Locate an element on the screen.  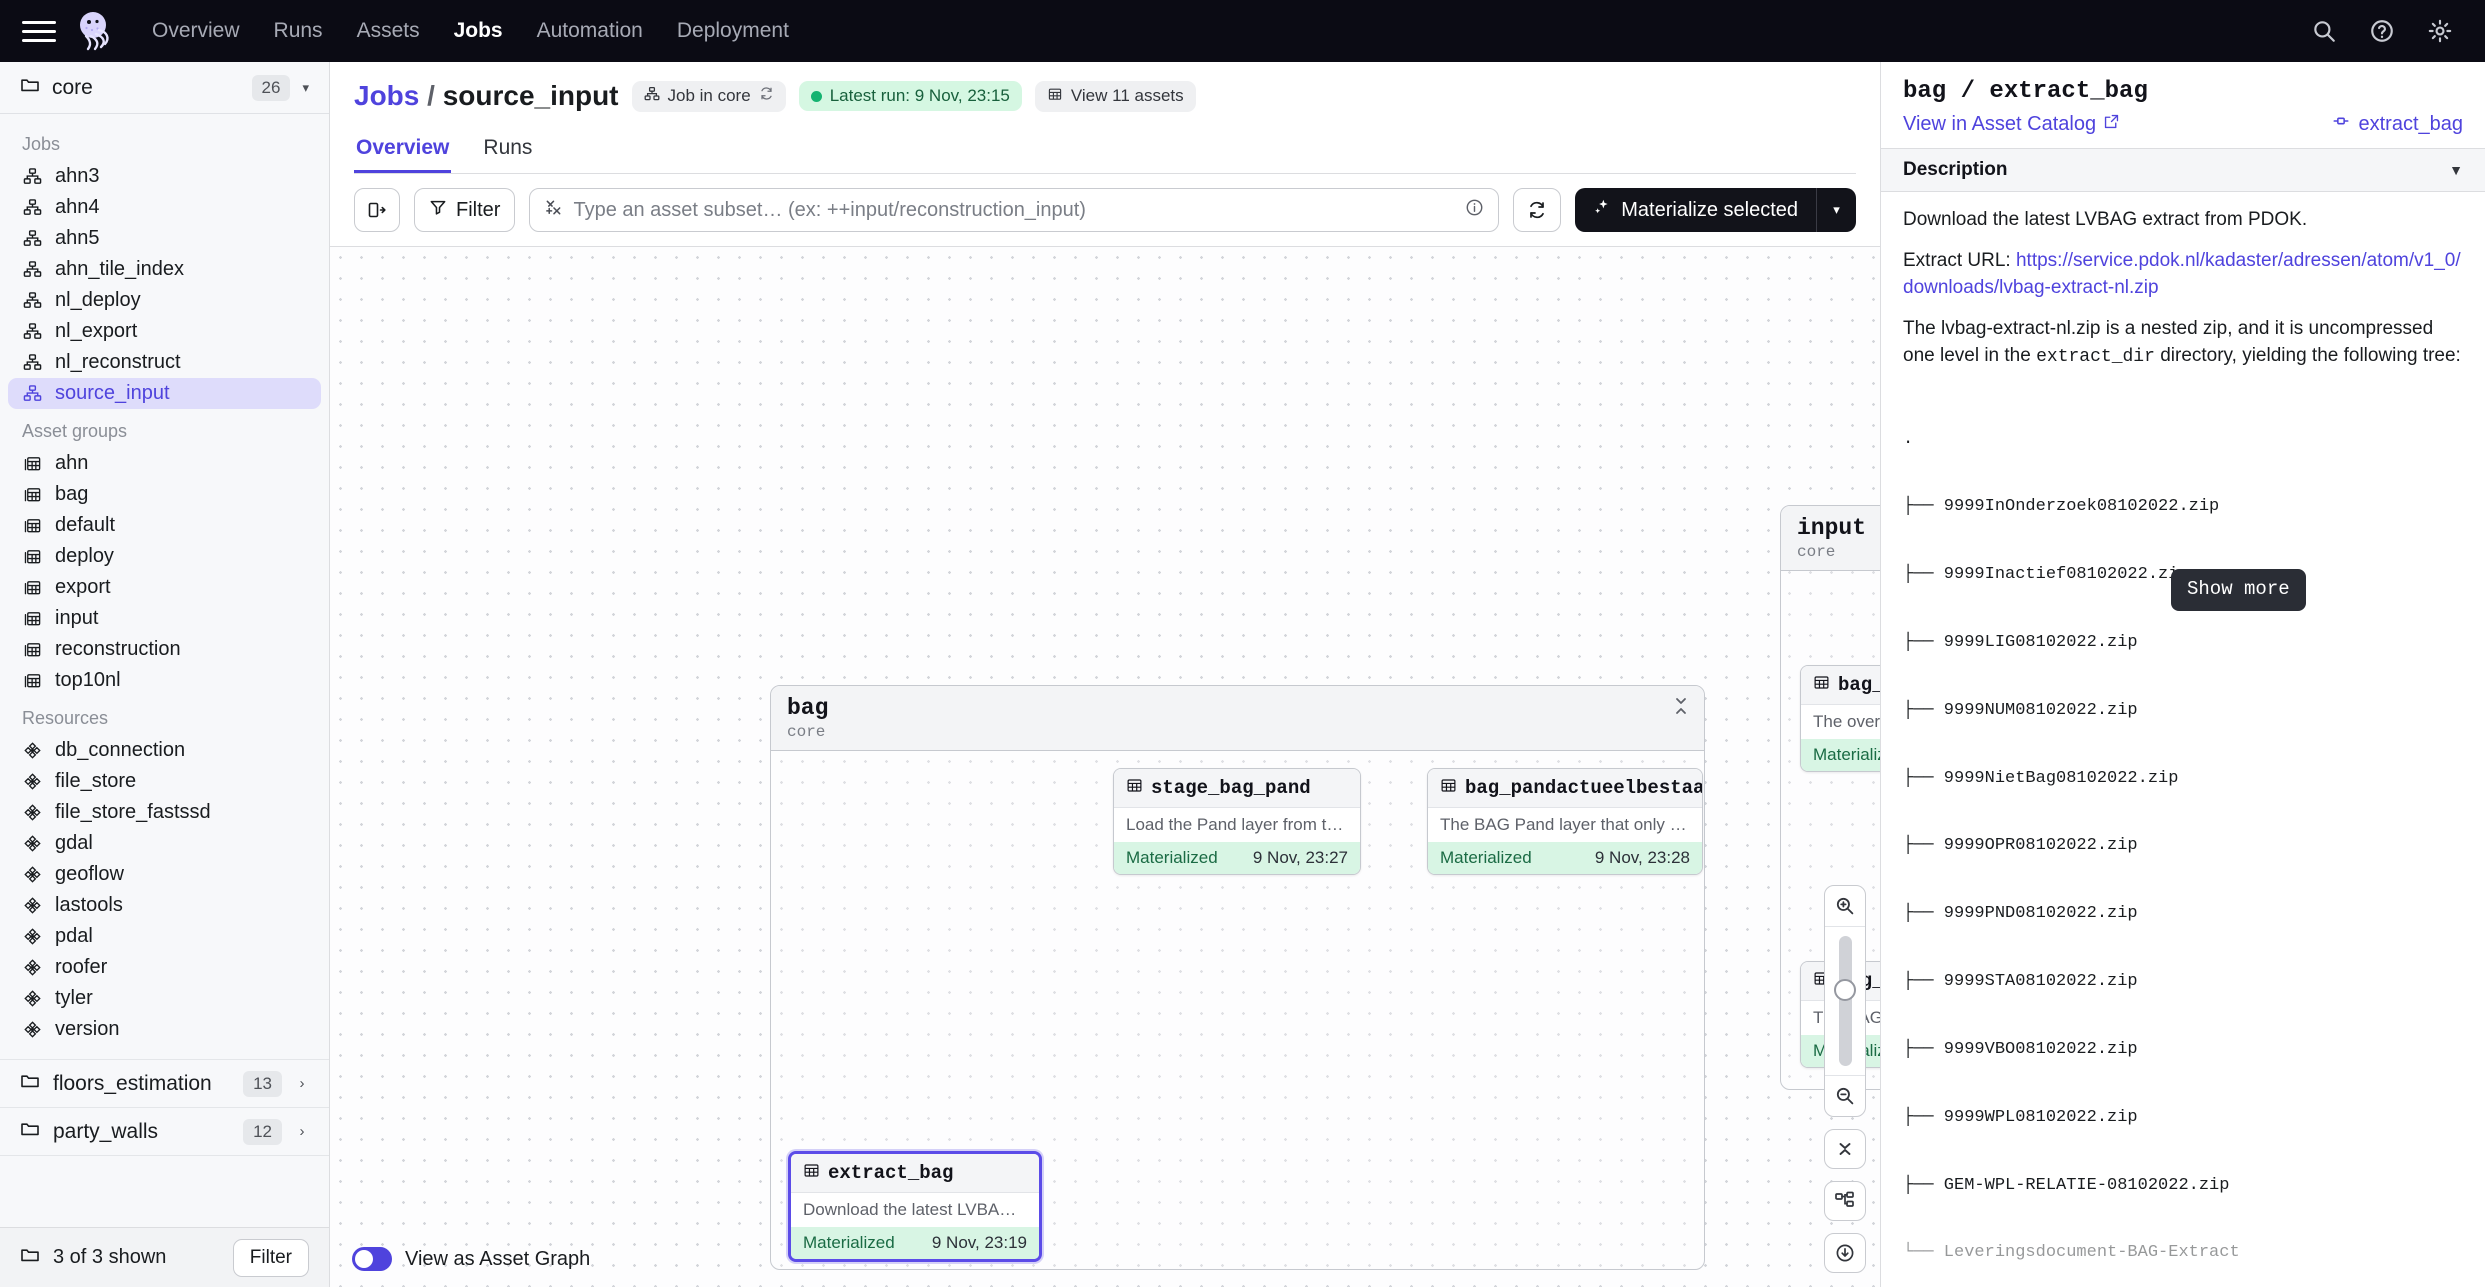
sidebar-folder-party-walls: party_walls 12 › is located at coordinates (164, 1131).